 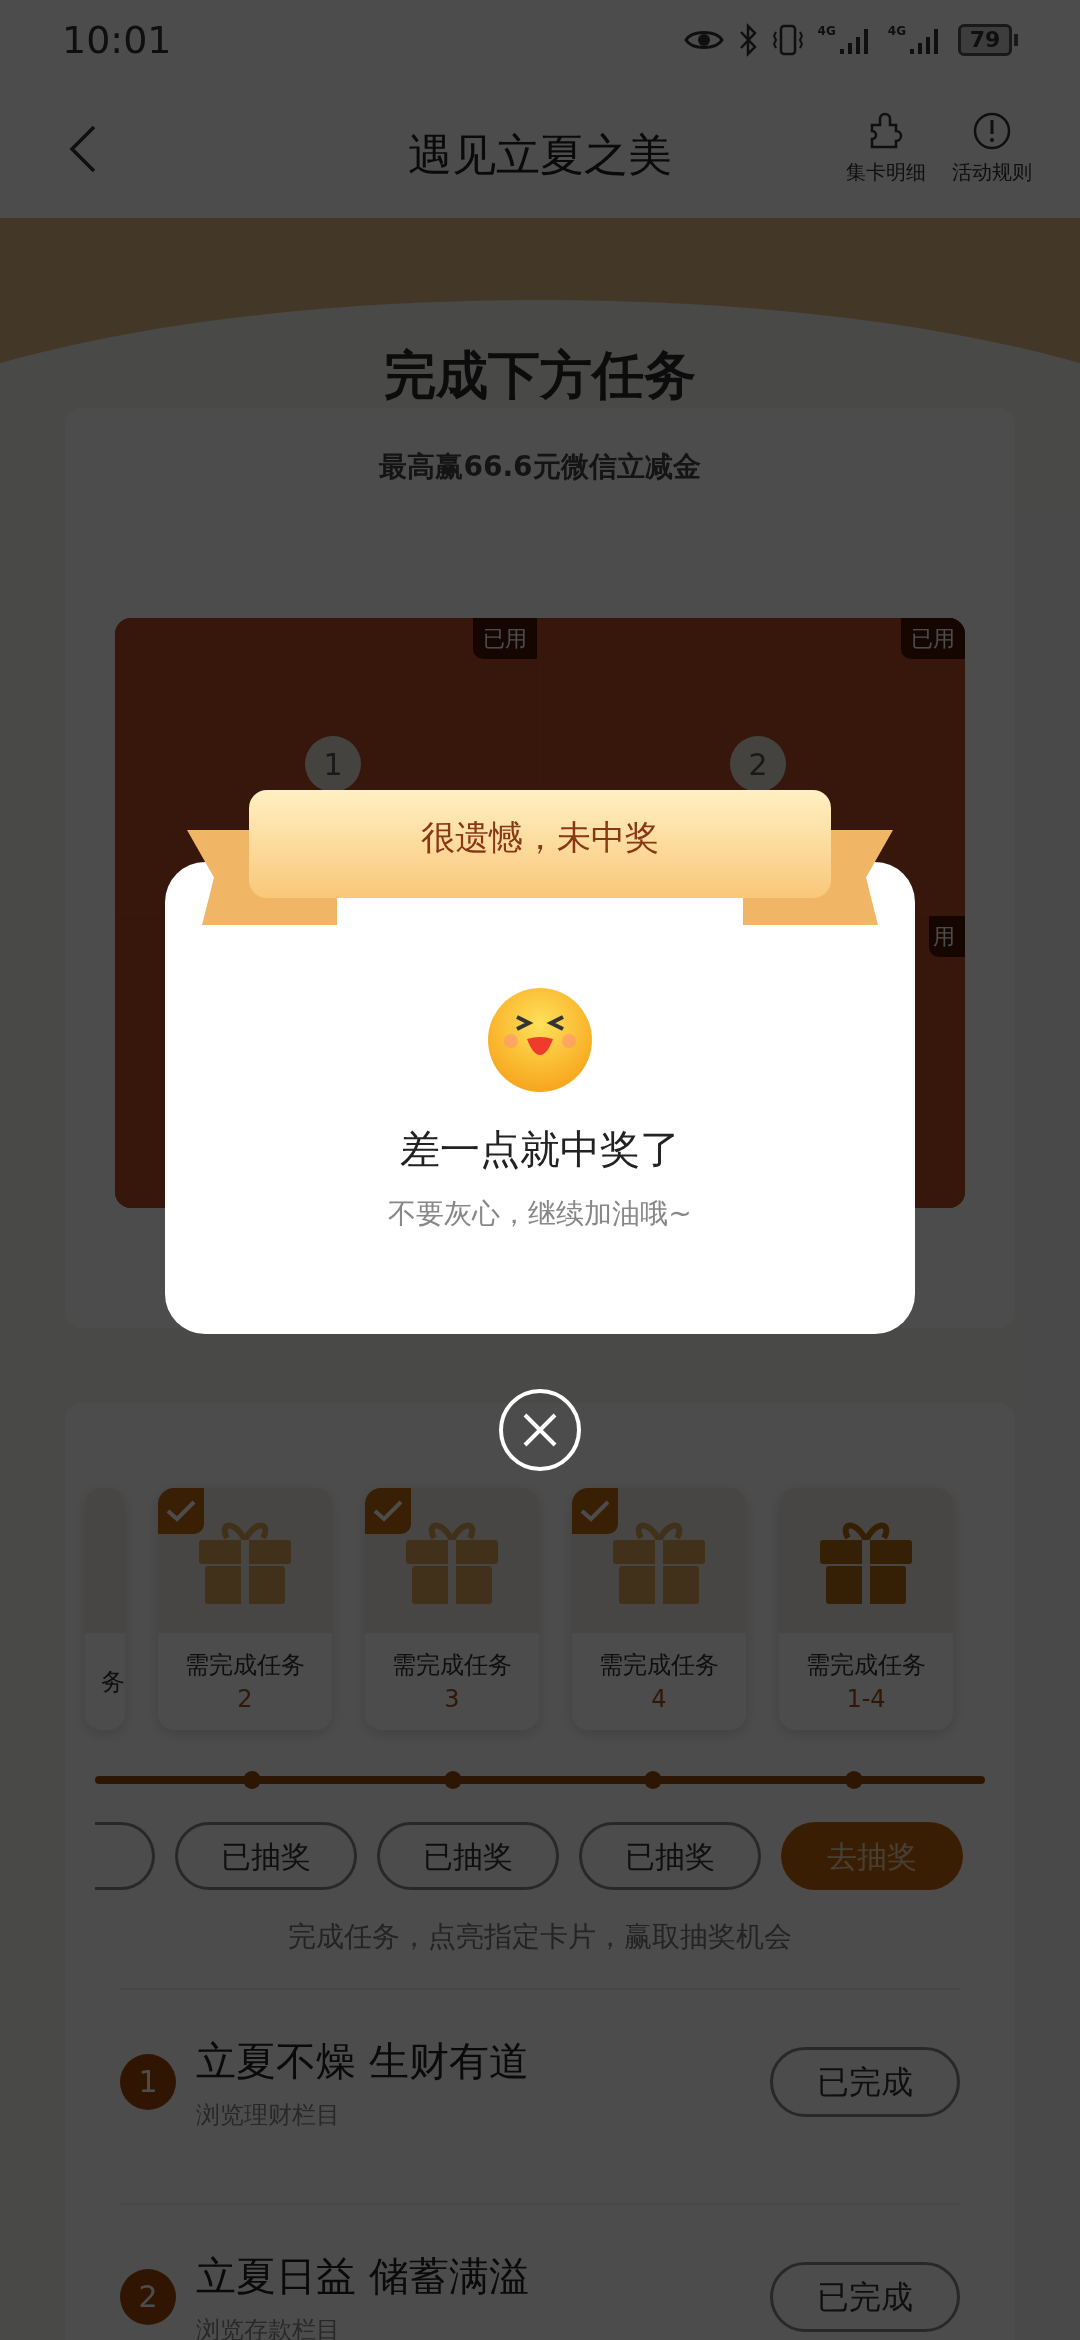 I want to click on ribbon-text: 很遗憾，未中奖, so click(x=540, y=837).